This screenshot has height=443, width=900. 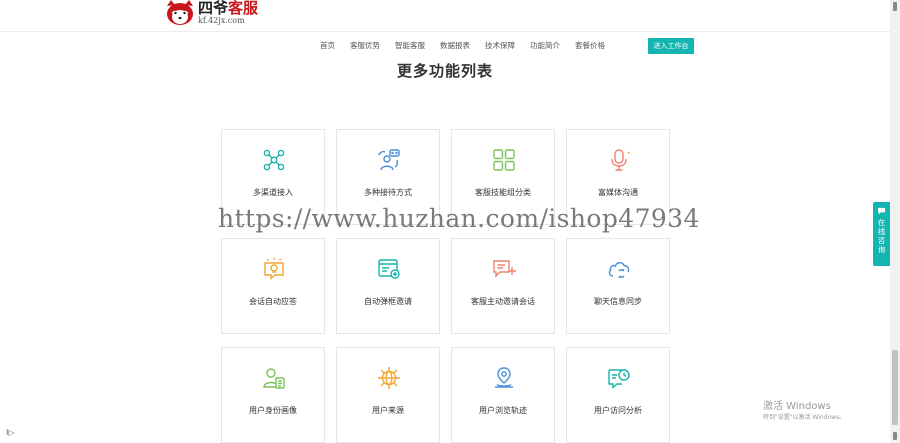 What do you see at coordinates (273, 301) in the screenshot?
I see `feature-label: 会话自动应答` at bounding box center [273, 301].